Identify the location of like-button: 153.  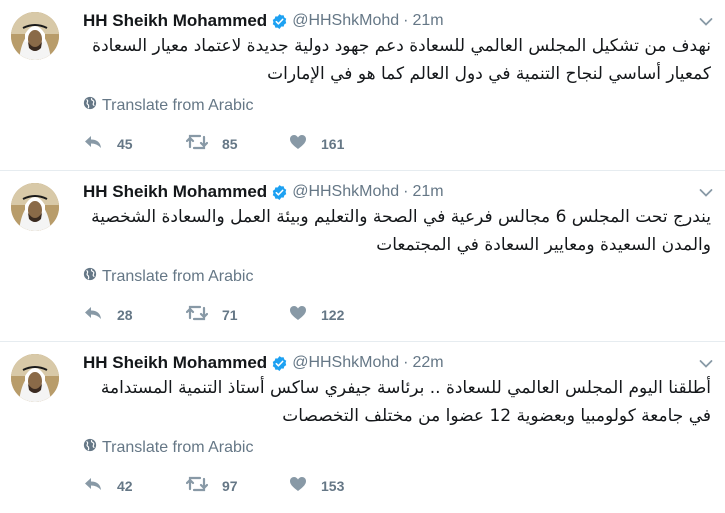
(340, 485).